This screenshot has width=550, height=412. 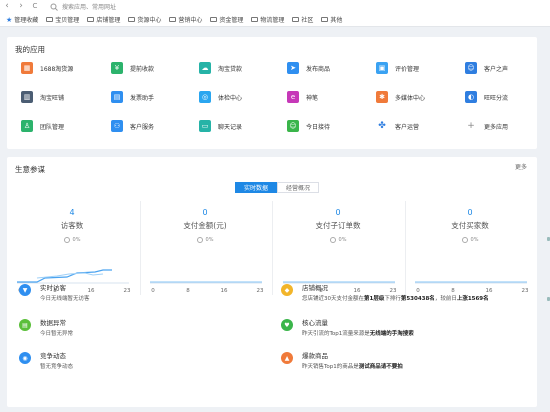 I want to click on app-item: ☺ 今日接待, so click(x=308, y=126).